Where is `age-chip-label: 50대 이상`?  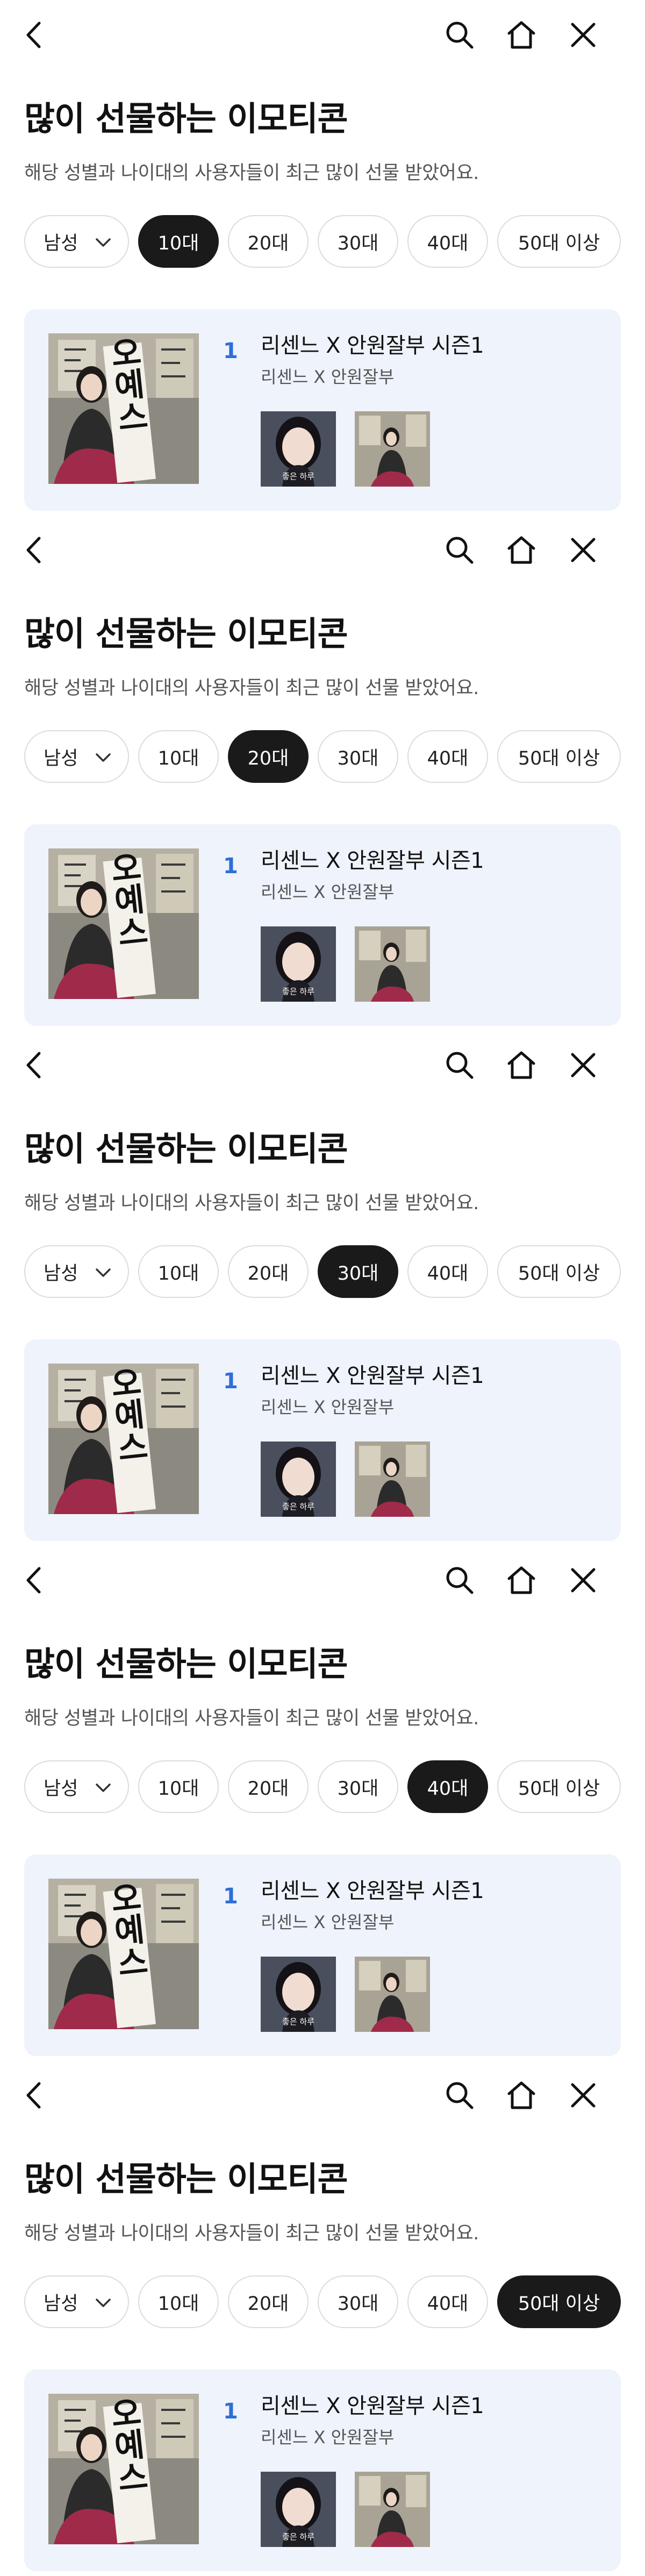
age-chip-label: 50대 이상 is located at coordinates (559, 1273).